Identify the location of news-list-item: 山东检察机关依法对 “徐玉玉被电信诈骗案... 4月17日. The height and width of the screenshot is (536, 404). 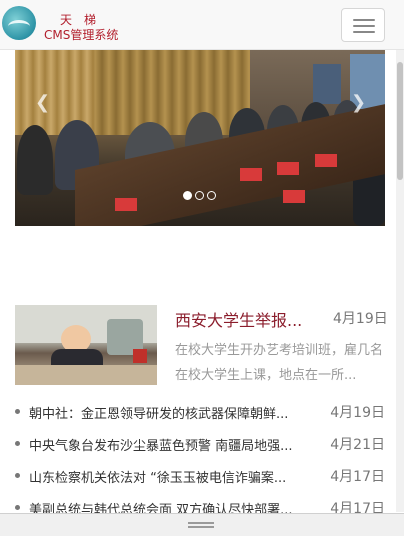
(200, 476).